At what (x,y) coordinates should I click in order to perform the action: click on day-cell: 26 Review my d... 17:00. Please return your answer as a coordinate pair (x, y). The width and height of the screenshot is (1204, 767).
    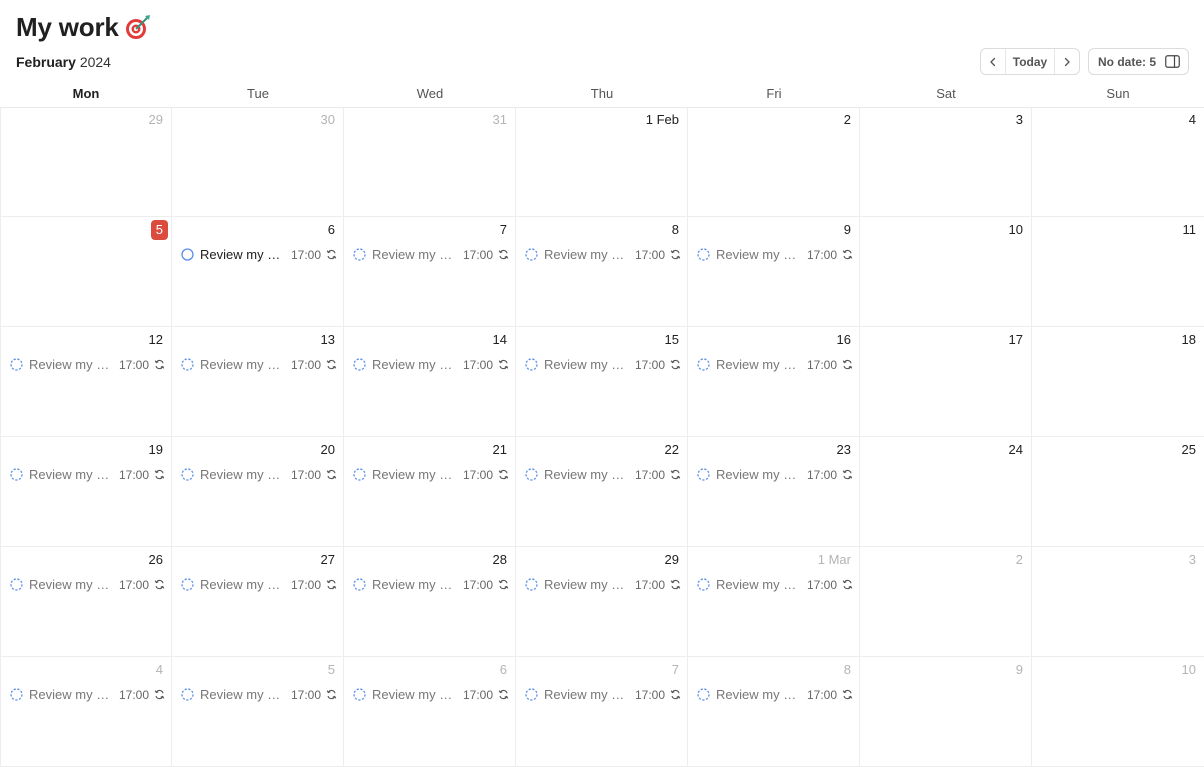
    Looking at the image, I should click on (86, 602).